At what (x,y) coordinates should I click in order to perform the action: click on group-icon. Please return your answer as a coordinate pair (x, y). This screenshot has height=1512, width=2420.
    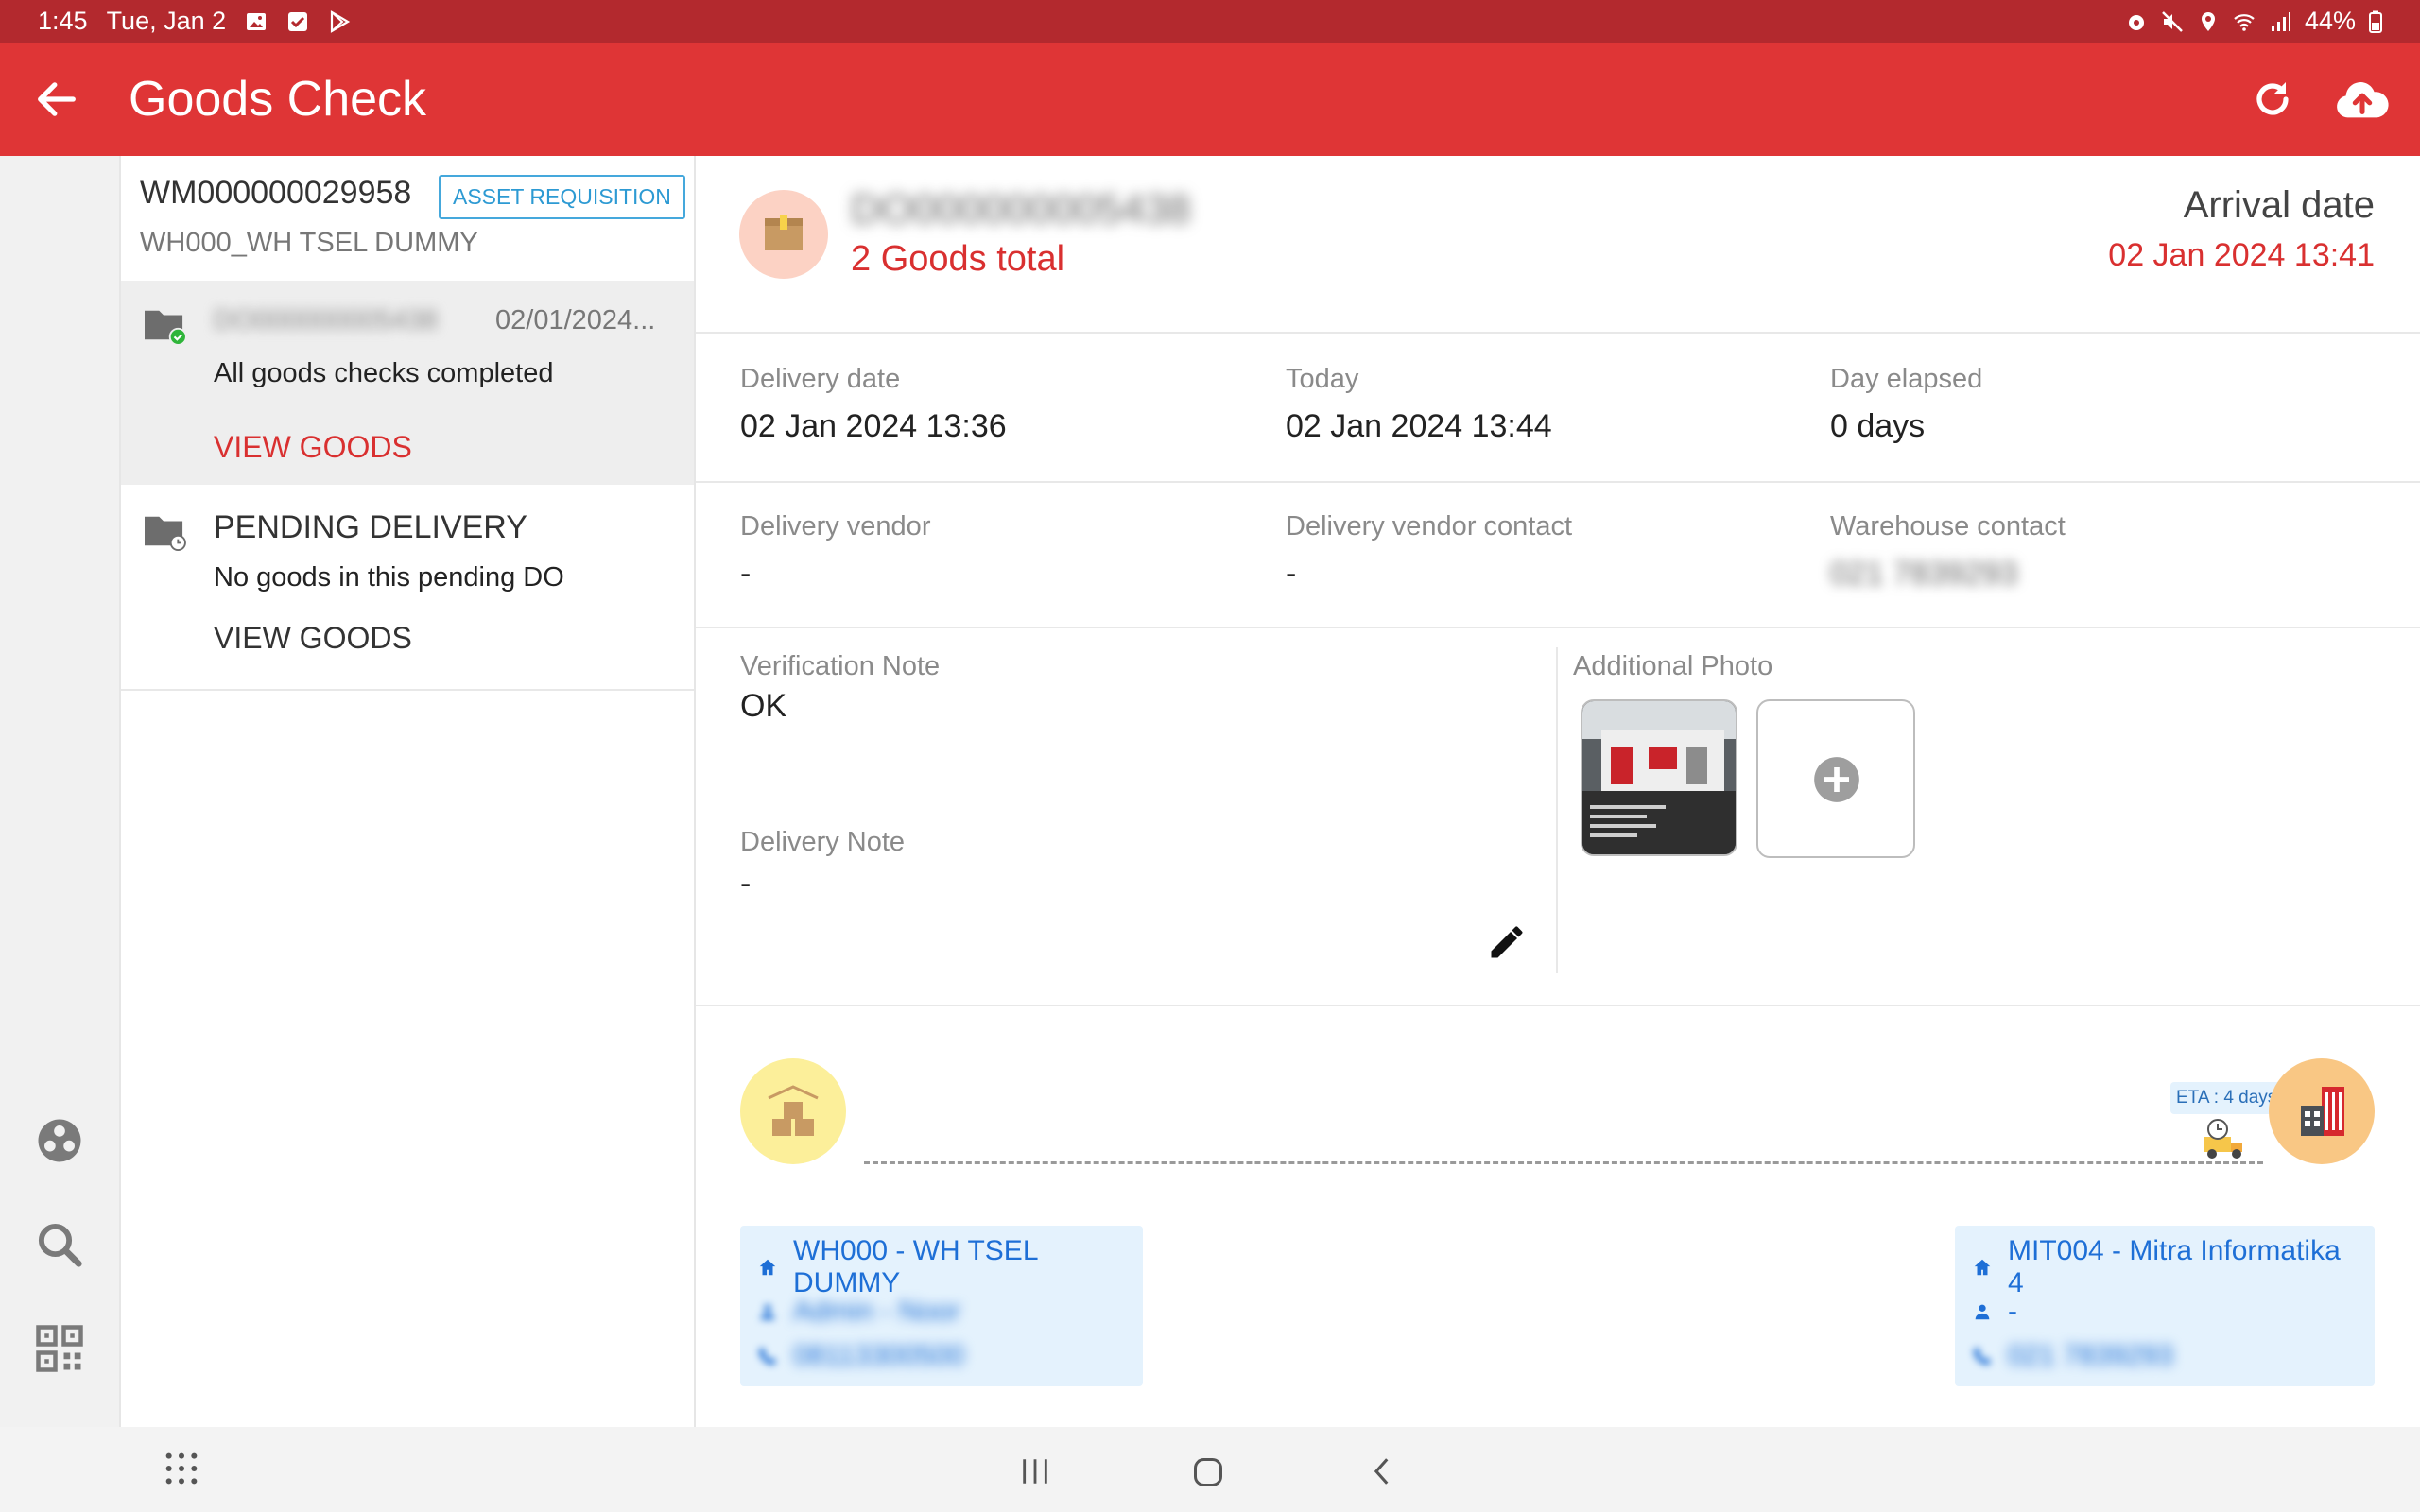
    Looking at the image, I should click on (59, 1140).